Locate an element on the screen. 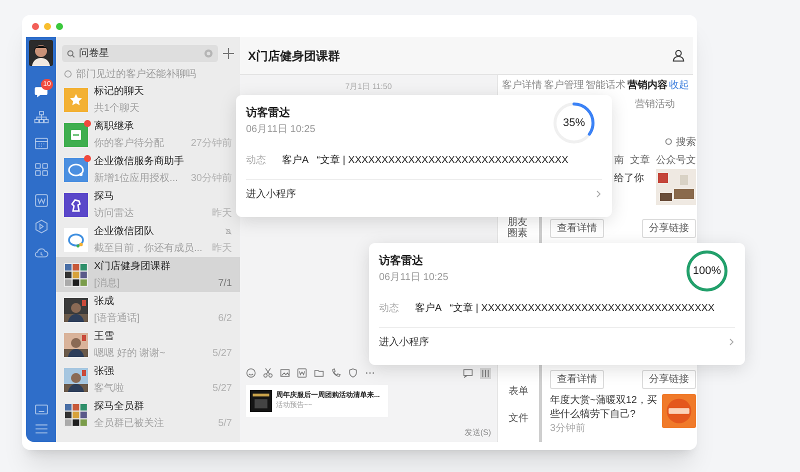  user-icon is located at coordinates (678, 55).